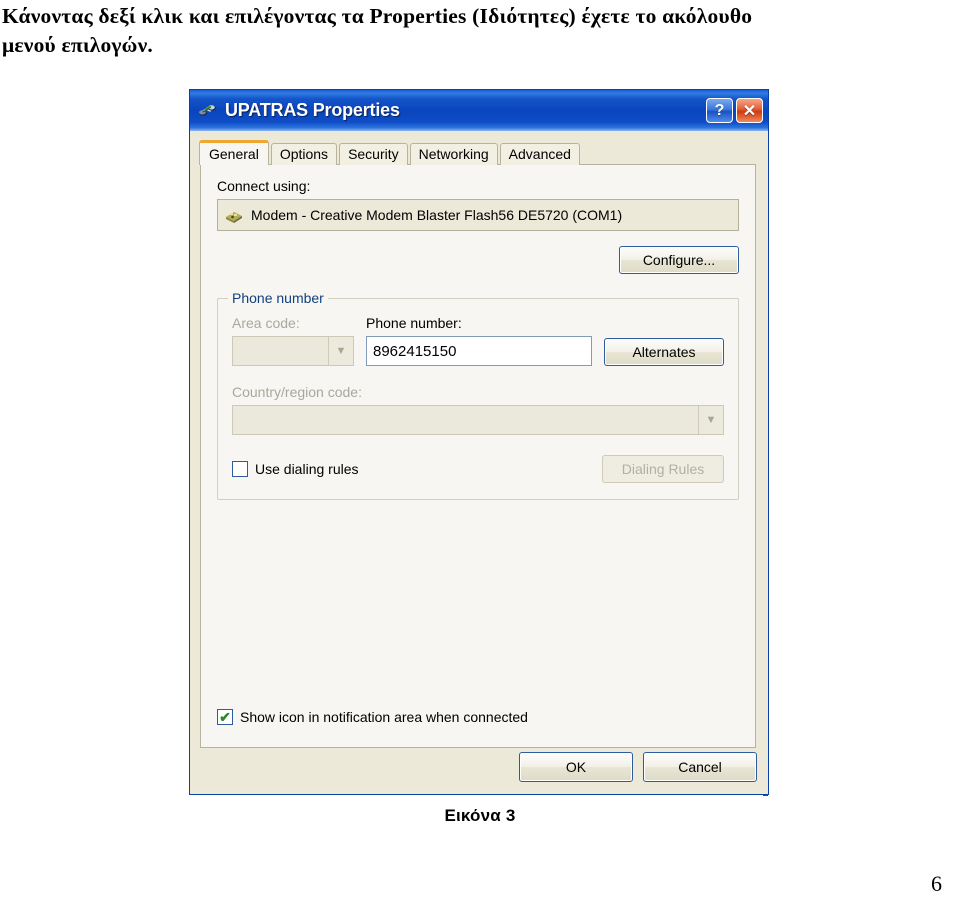  I want to click on area-code-label: Area code:, so click(266, 323).